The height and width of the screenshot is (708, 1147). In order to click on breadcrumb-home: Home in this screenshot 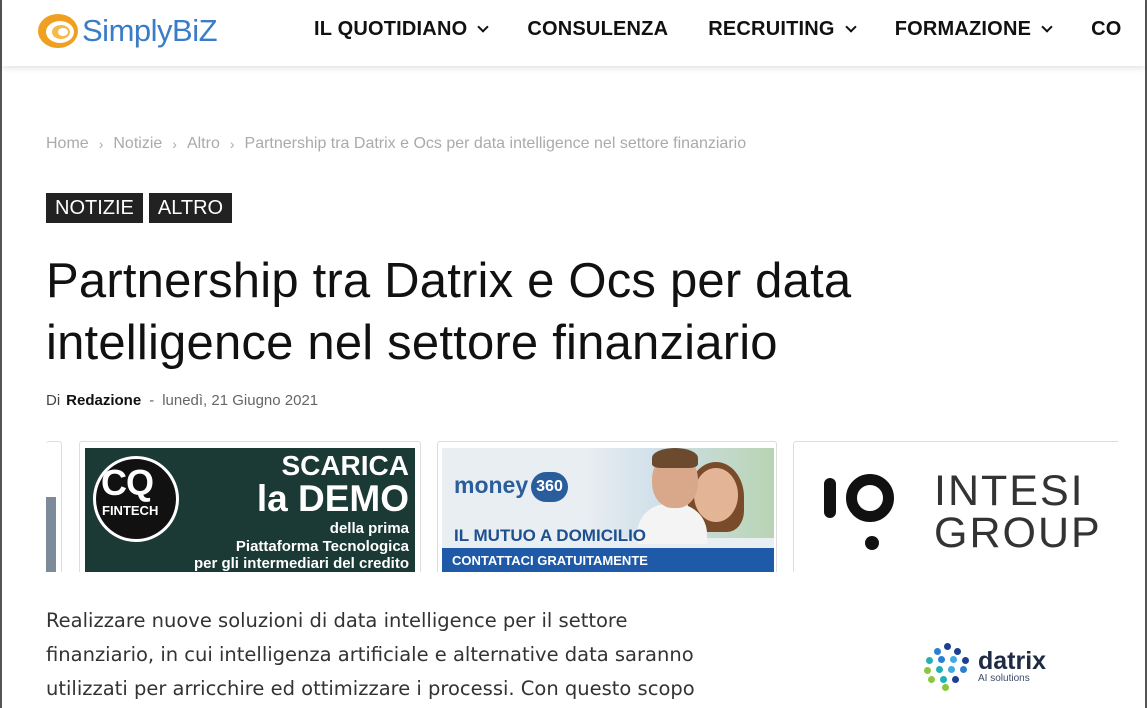, I will do `click(67, 144)`.